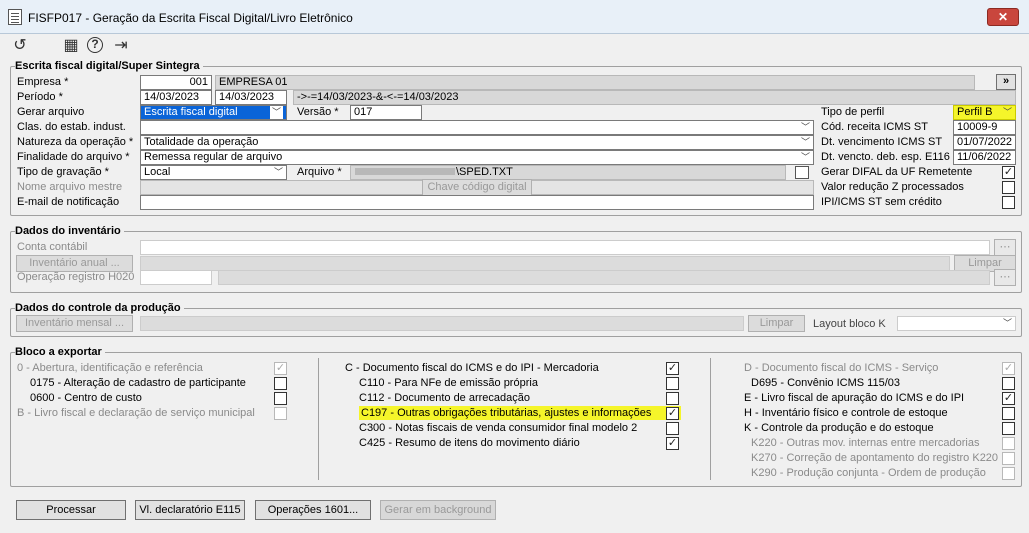 The height and width of the screenshot is (533, 1029). I want to click on tipo-perfil-select: Perfil B ﹀, so click(984, 112).